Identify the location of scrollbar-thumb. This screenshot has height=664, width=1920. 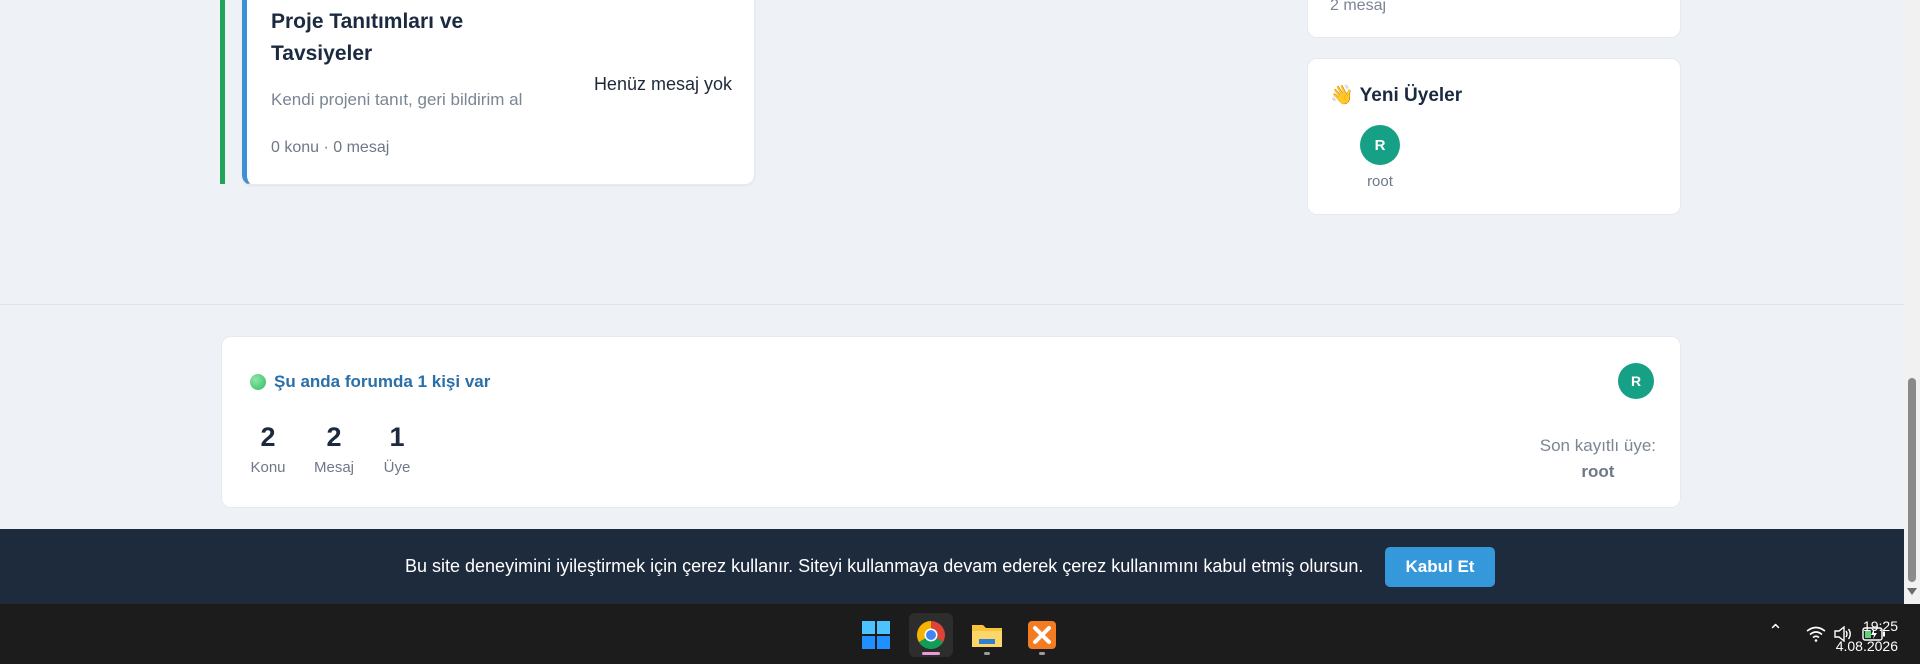
(1912, 480).